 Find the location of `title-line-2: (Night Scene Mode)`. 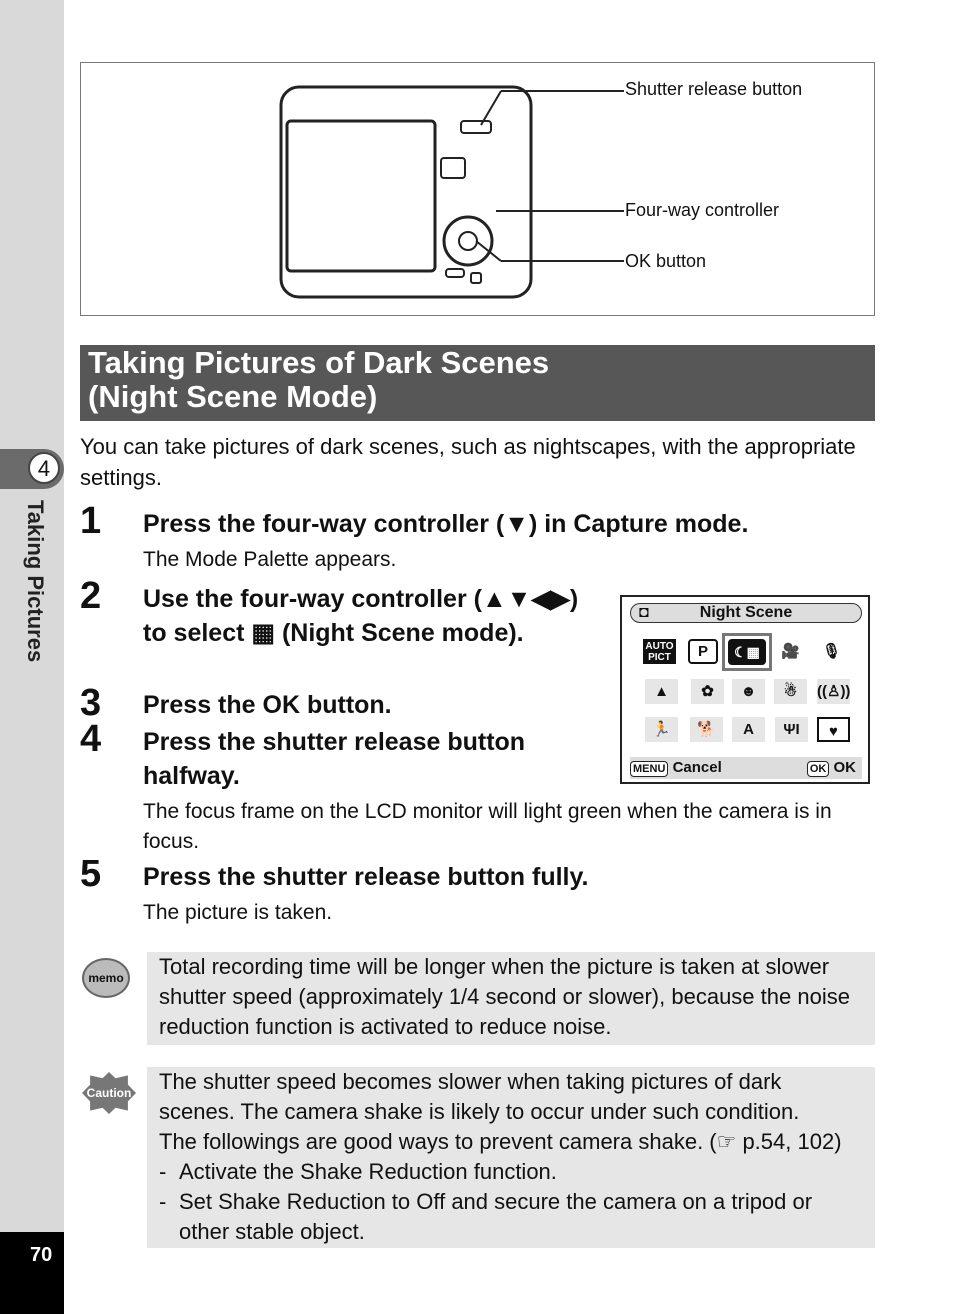

title-line-2: (Night Scene Mode) is located at coordinates (233, 396).